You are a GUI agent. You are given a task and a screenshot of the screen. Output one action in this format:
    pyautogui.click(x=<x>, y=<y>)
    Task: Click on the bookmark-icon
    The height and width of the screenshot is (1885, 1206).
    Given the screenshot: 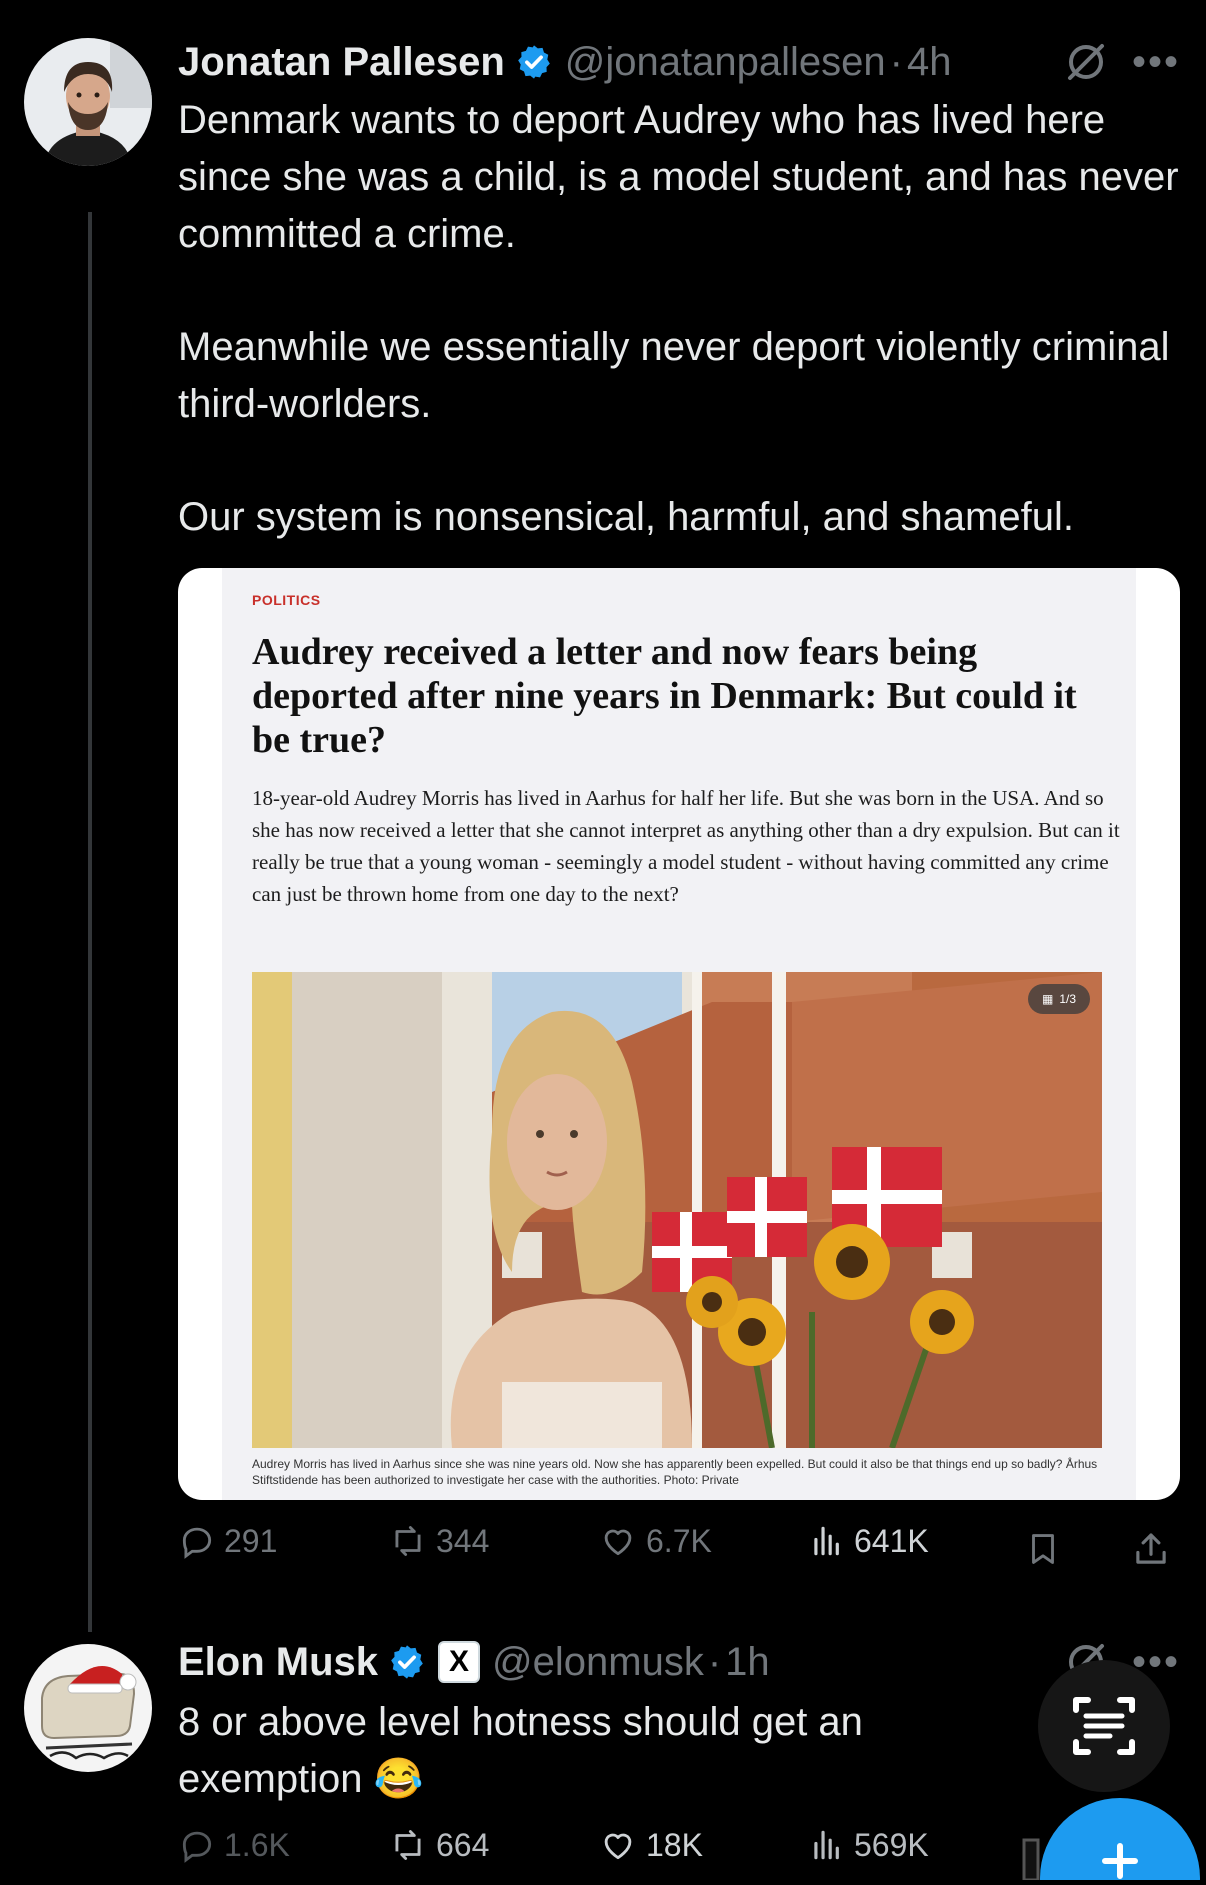 What is the action you would take?
    pyautogui.click(x=1043, y=1549)
    